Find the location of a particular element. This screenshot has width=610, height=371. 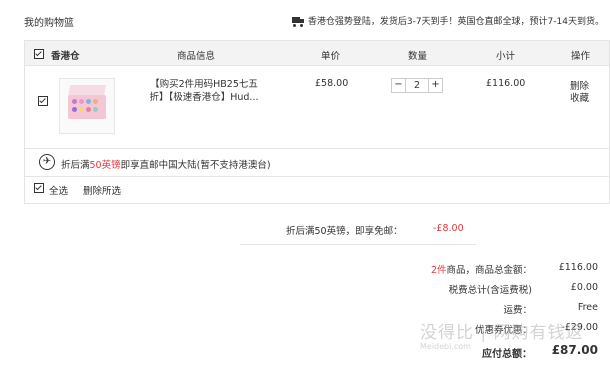

increase-quantity-button: + is located at coordinates (435, 85).